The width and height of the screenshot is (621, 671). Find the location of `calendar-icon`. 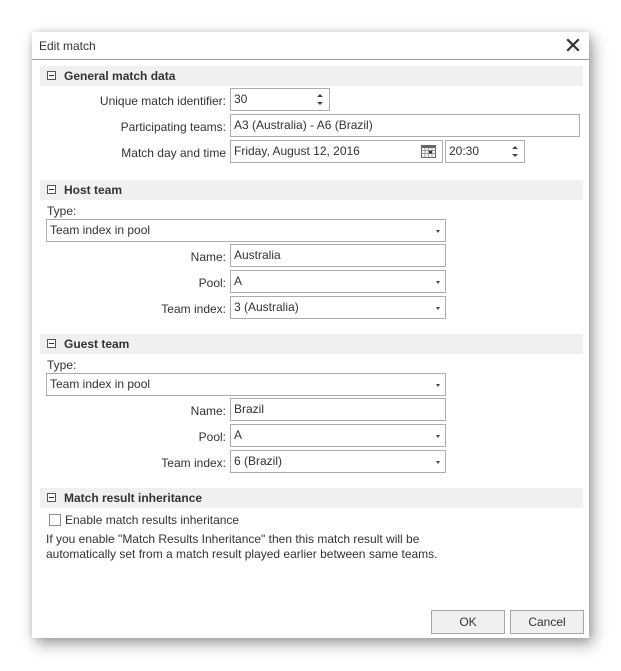

calendar-icon is located at coordinates (428, 151).